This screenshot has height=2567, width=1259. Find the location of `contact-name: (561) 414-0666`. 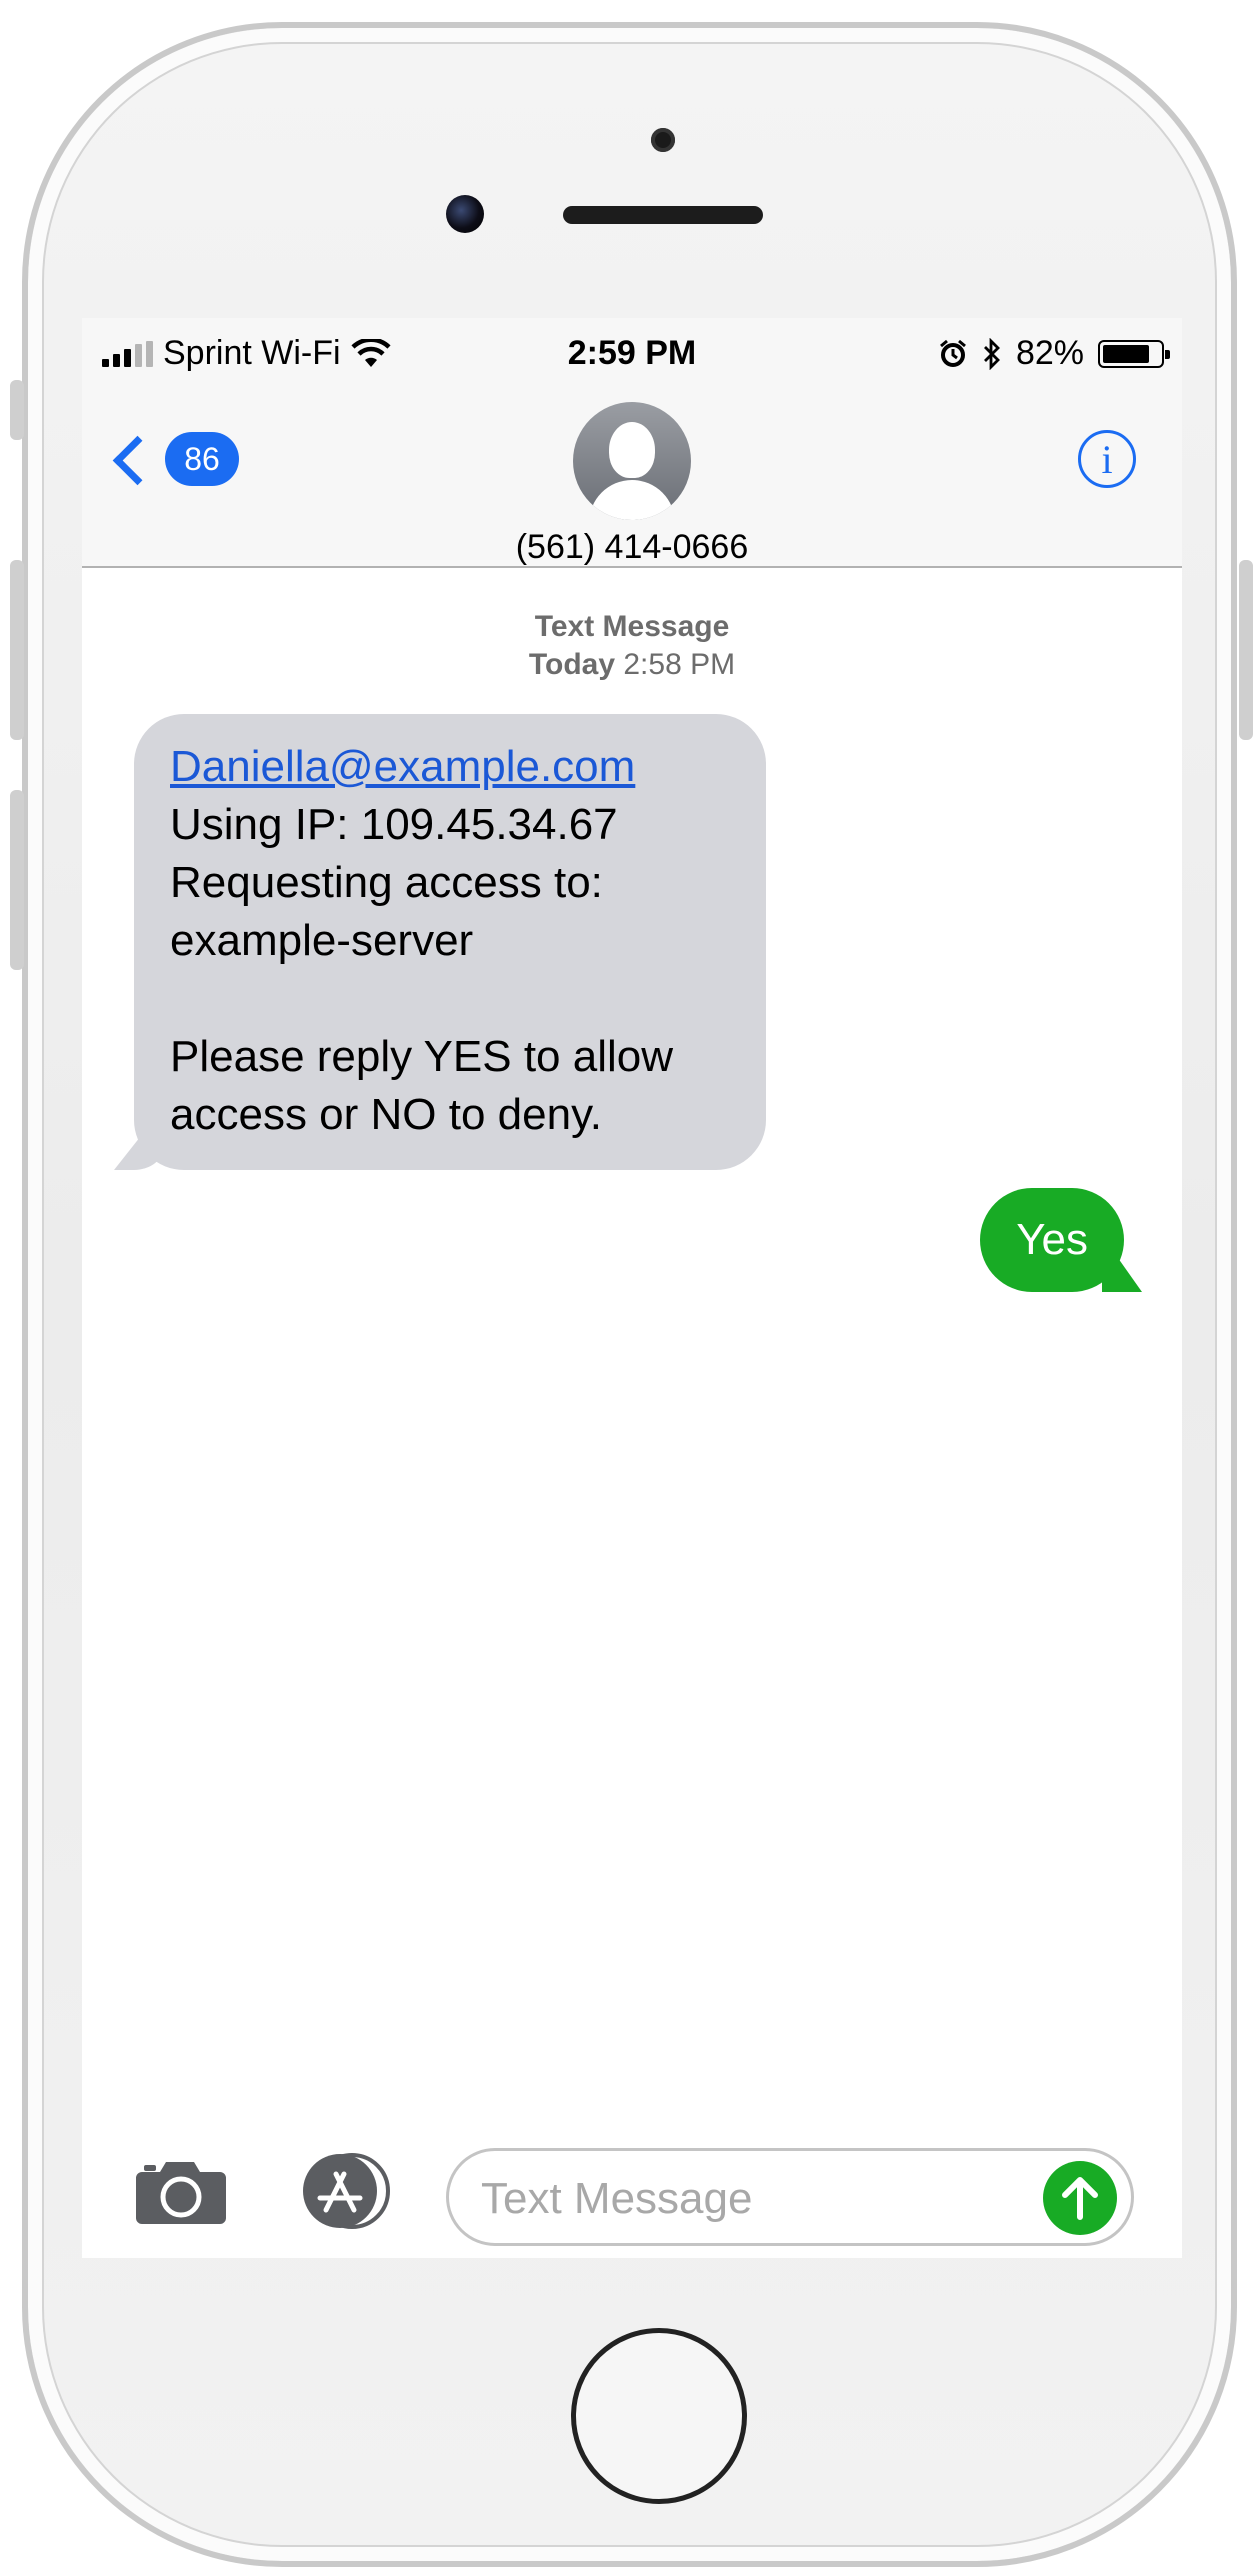

contact-name: (561) 414-0666 is located at coordinates (632, 547).